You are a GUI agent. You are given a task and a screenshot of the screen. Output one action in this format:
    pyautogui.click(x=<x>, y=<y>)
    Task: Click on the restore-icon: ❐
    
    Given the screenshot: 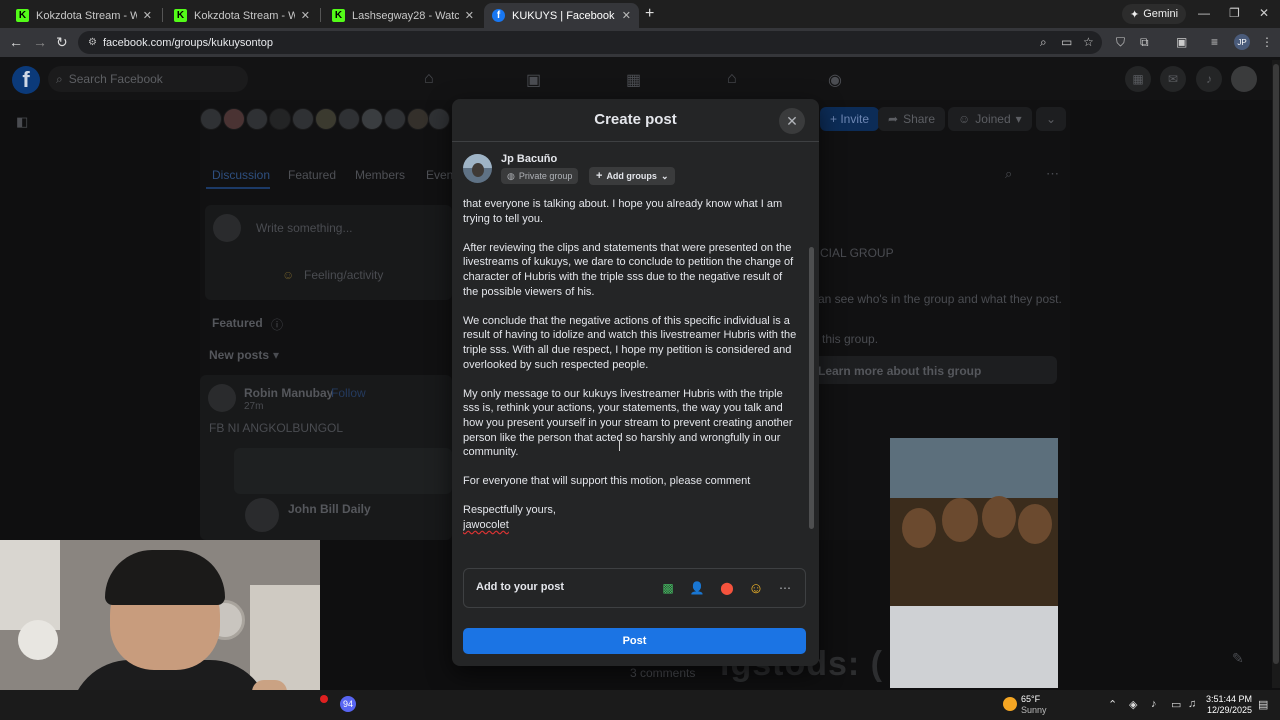 What is the action you would take?
    pyautogui.click(x=1234, y=13)
    